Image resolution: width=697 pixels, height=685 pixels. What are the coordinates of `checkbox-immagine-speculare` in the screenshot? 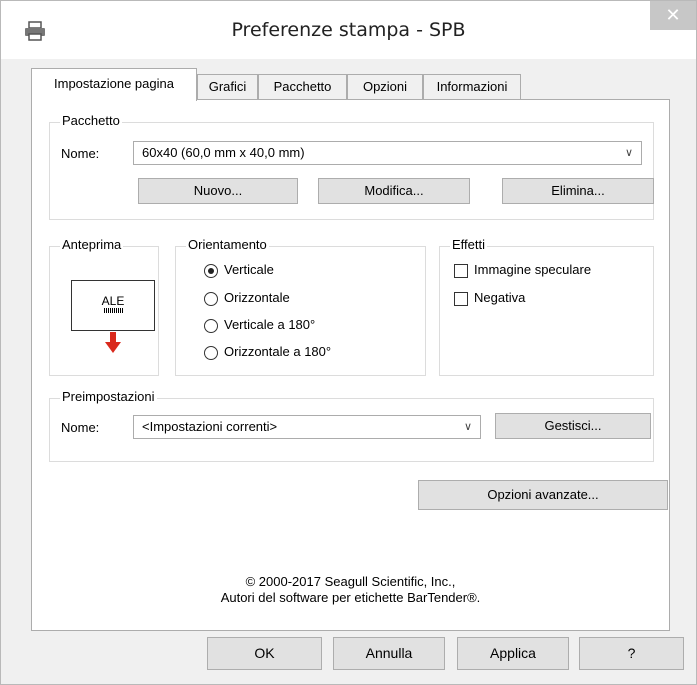 It's located at (461, 271).